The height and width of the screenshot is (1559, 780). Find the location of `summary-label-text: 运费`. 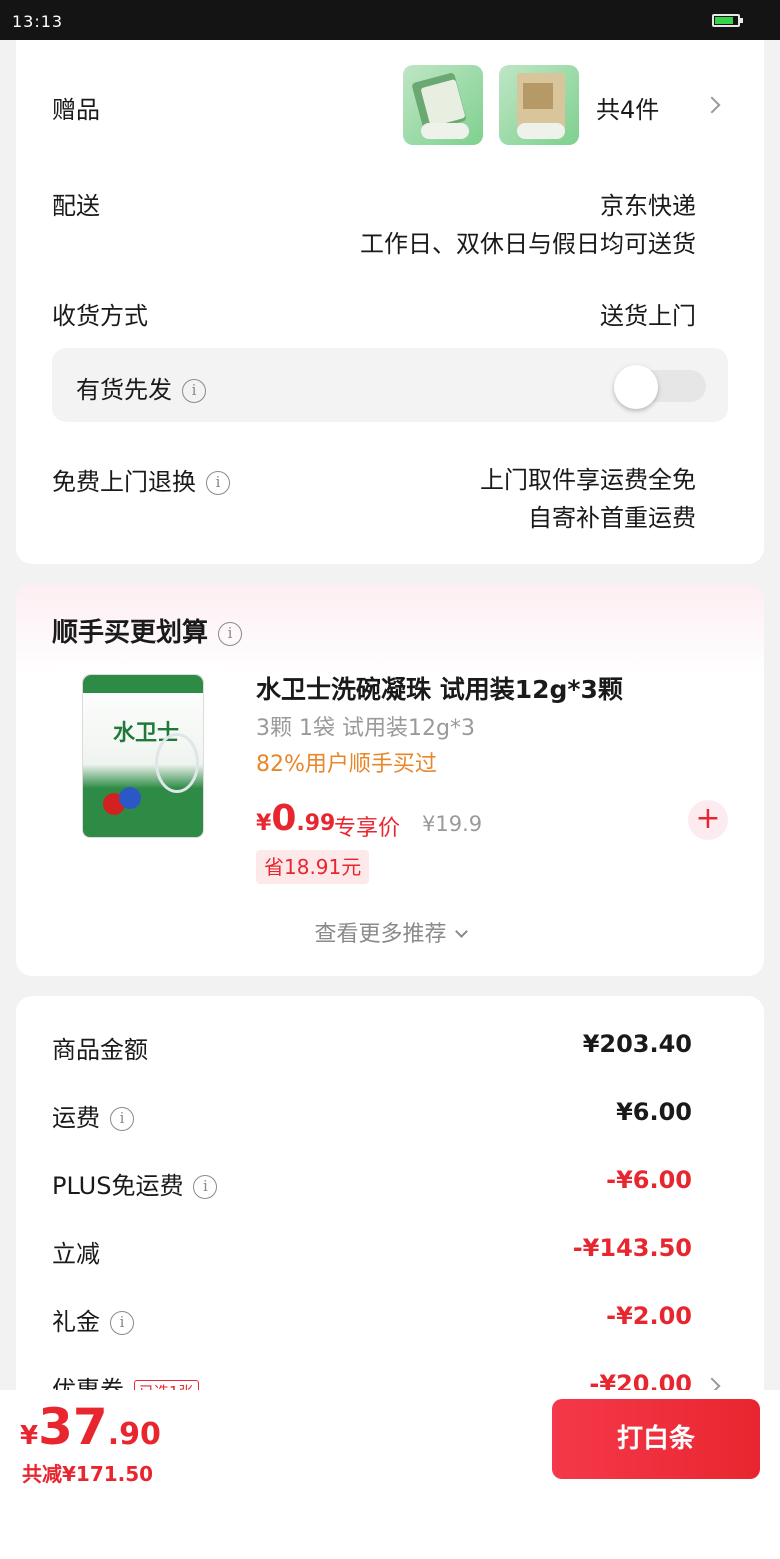

summary-label-text: 运费 is located at coordinates (76, 1118).